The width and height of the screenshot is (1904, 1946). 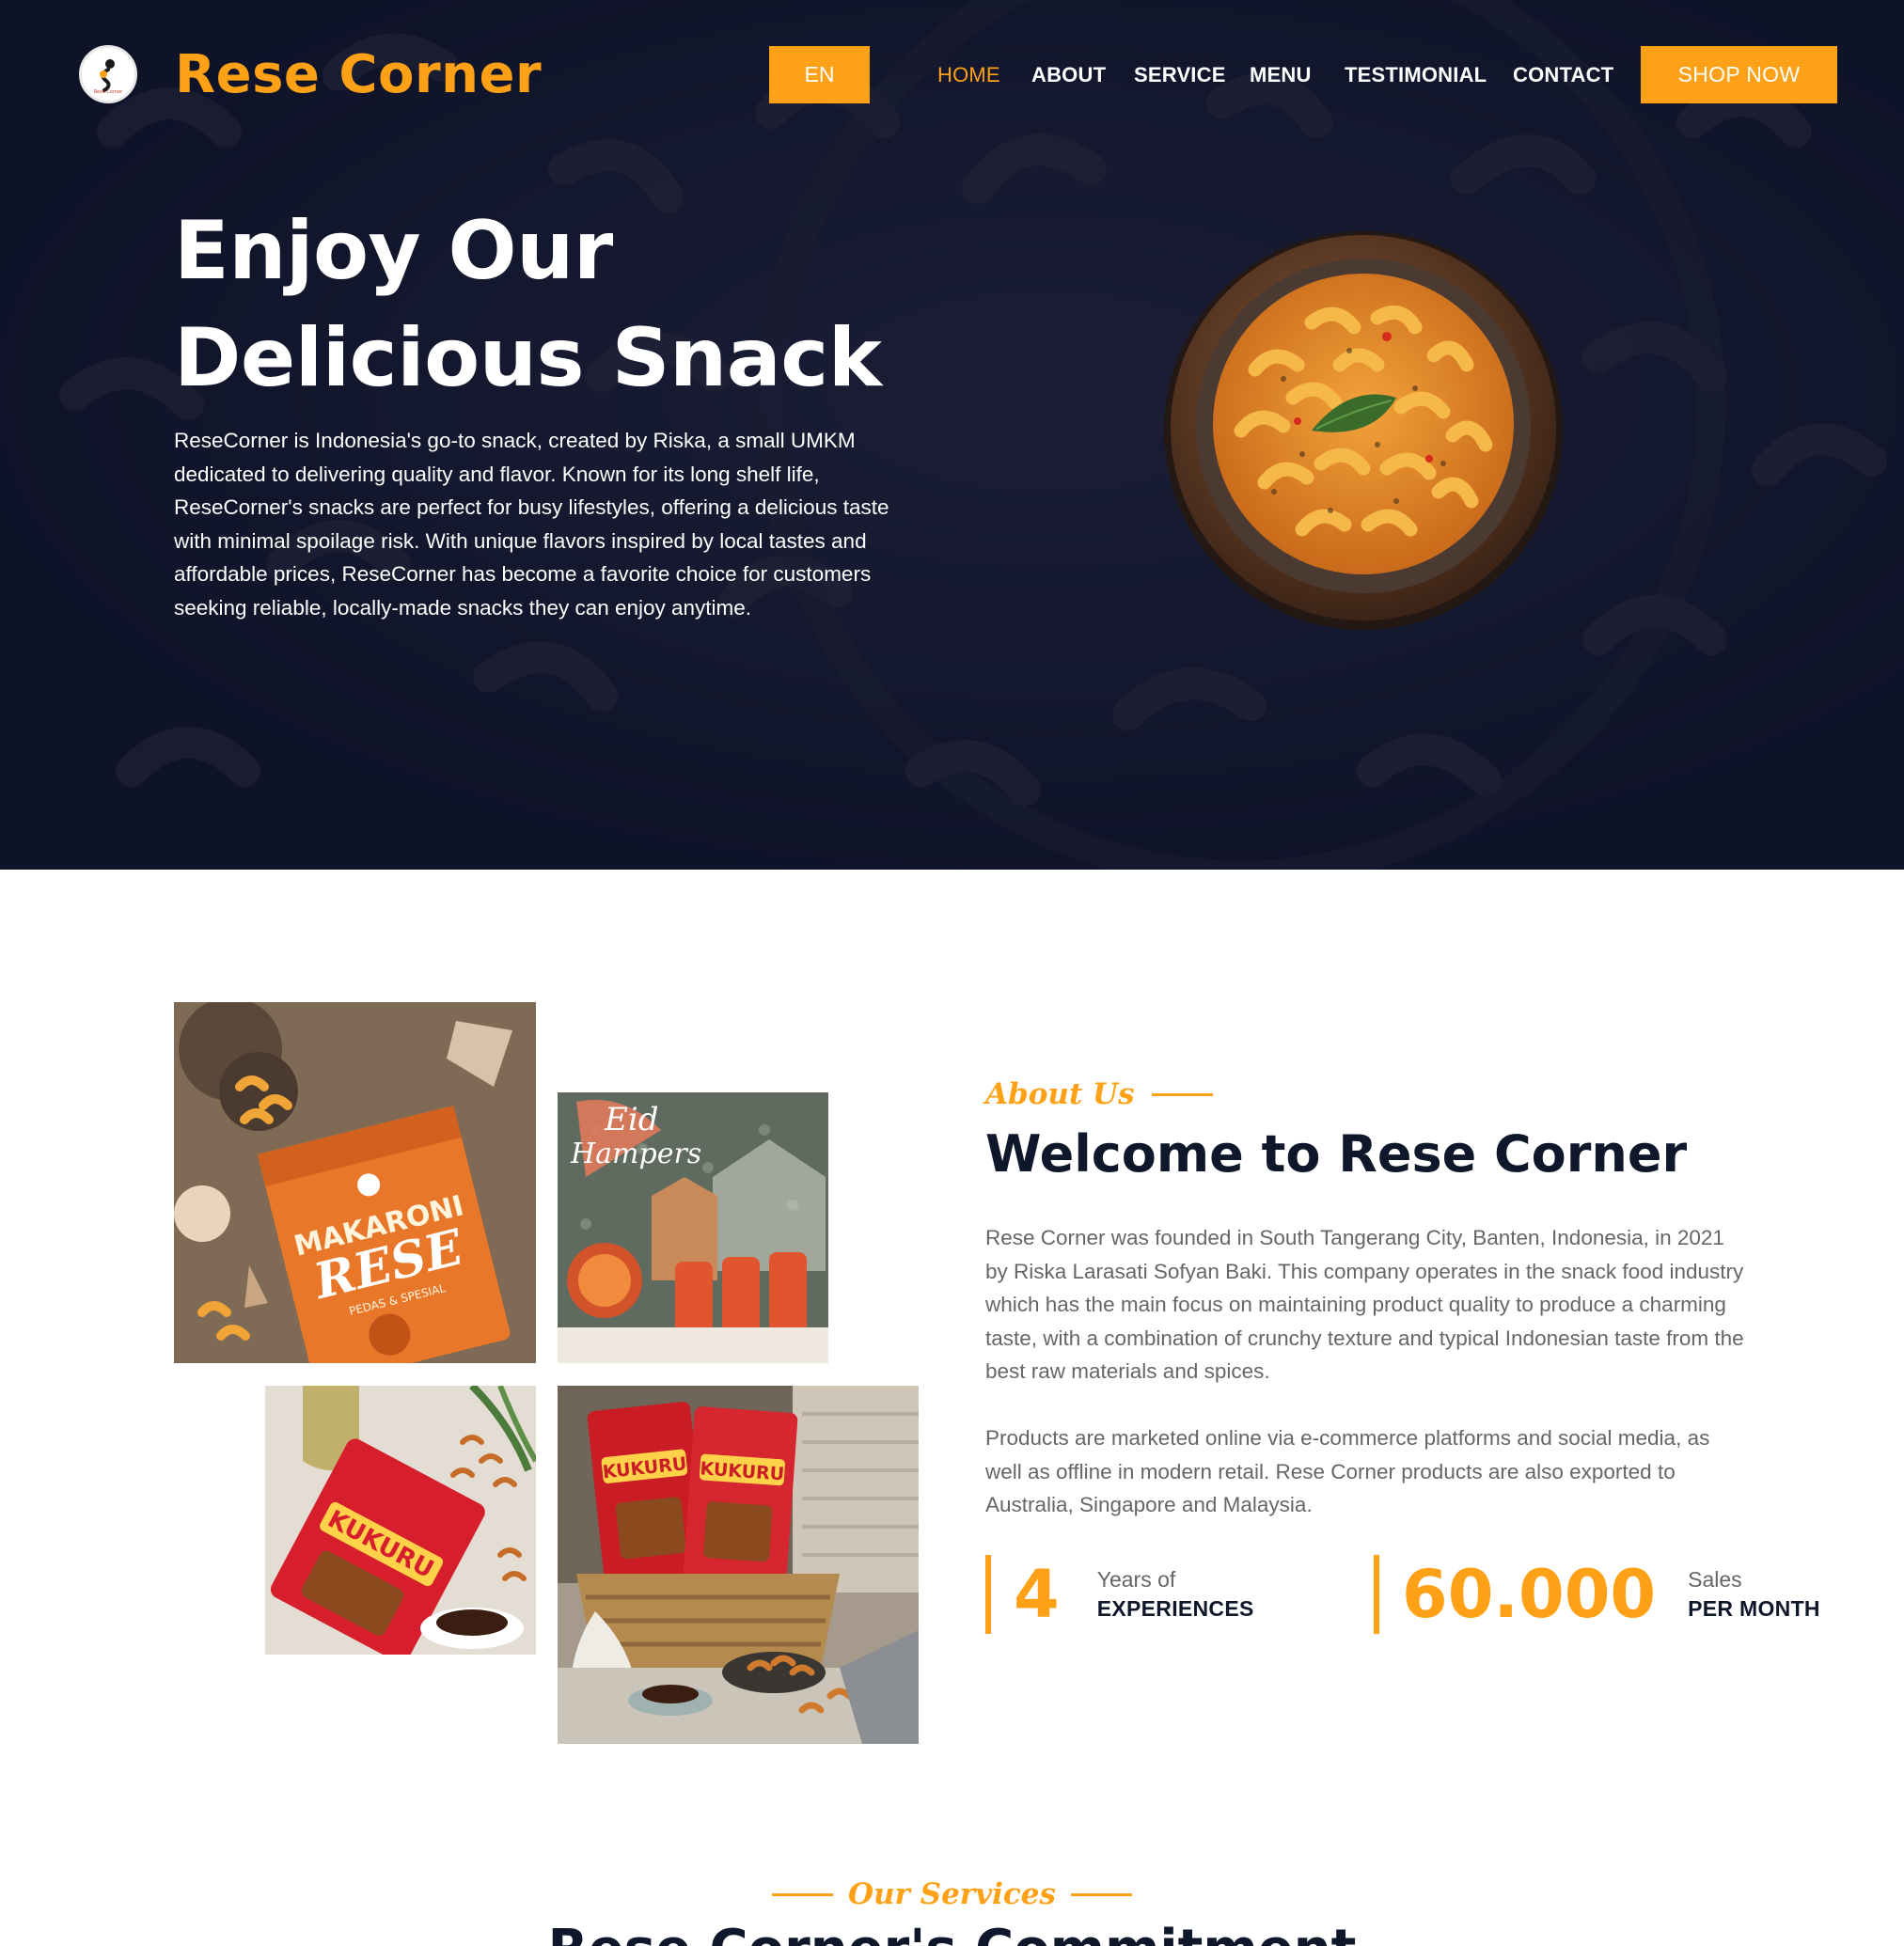 What do you see at coordinates (631, 1119) in the screenshot?
I see `hampers-line1: Eid` at bounding box center [631, 1119].